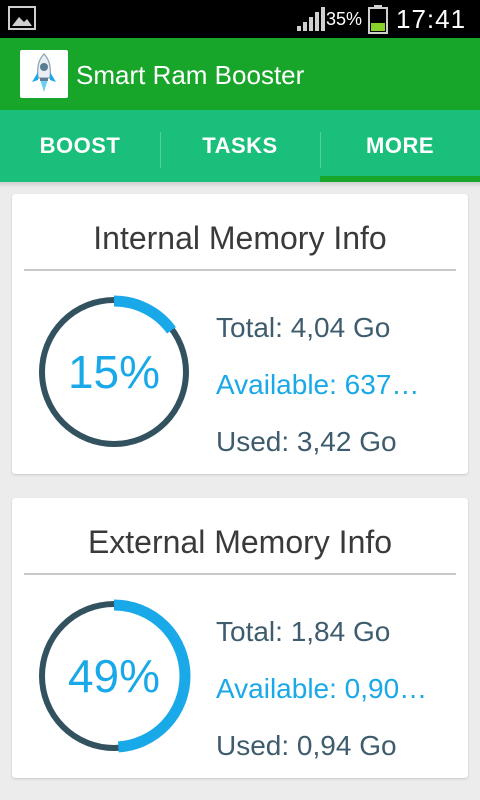  I want to click on status-bar: 35% 17:41, so click(240, 19).